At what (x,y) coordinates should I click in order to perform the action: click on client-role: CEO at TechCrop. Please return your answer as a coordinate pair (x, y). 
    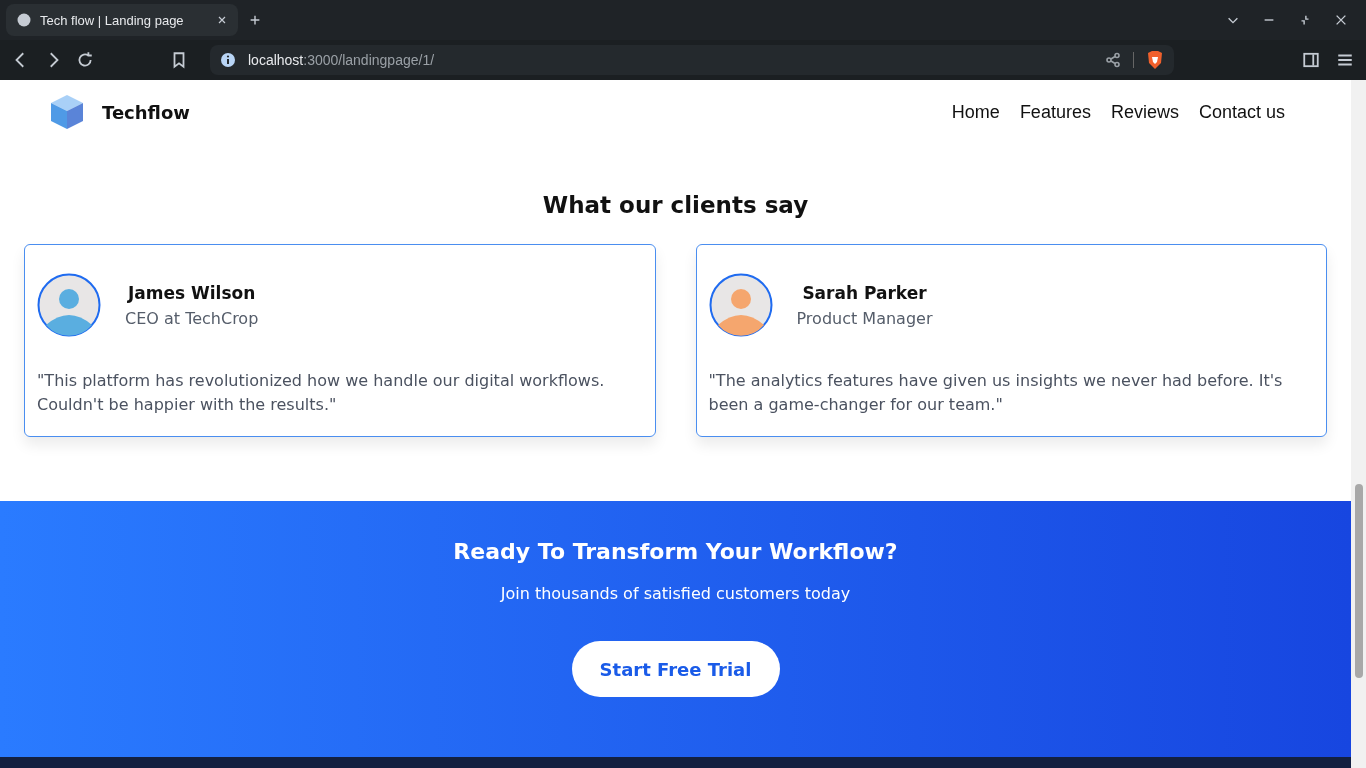
    Looking at the image, I should click on (192, 318).